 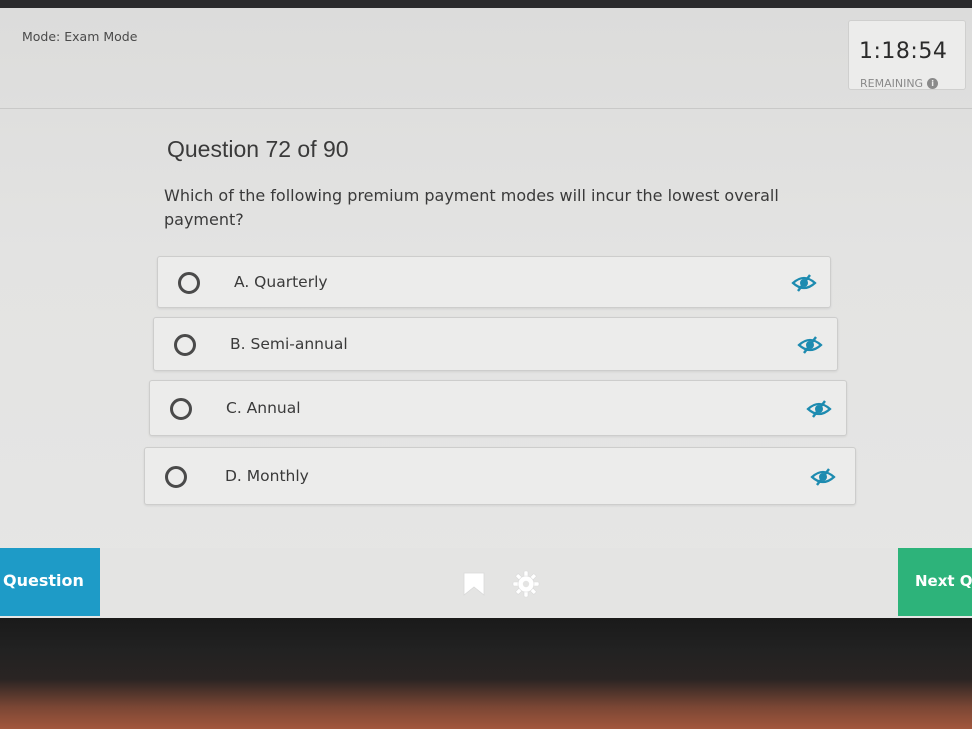 What do you see at coordinates (498, 408) in the screenshot?
I see `answer-option-c: C. Annual` at bounding box center [498, 408].